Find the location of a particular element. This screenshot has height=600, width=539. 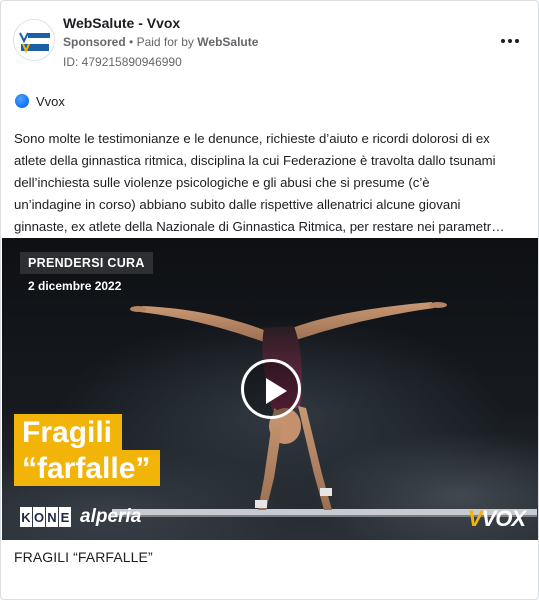

more-options-button is located at coordinates (510, 41).